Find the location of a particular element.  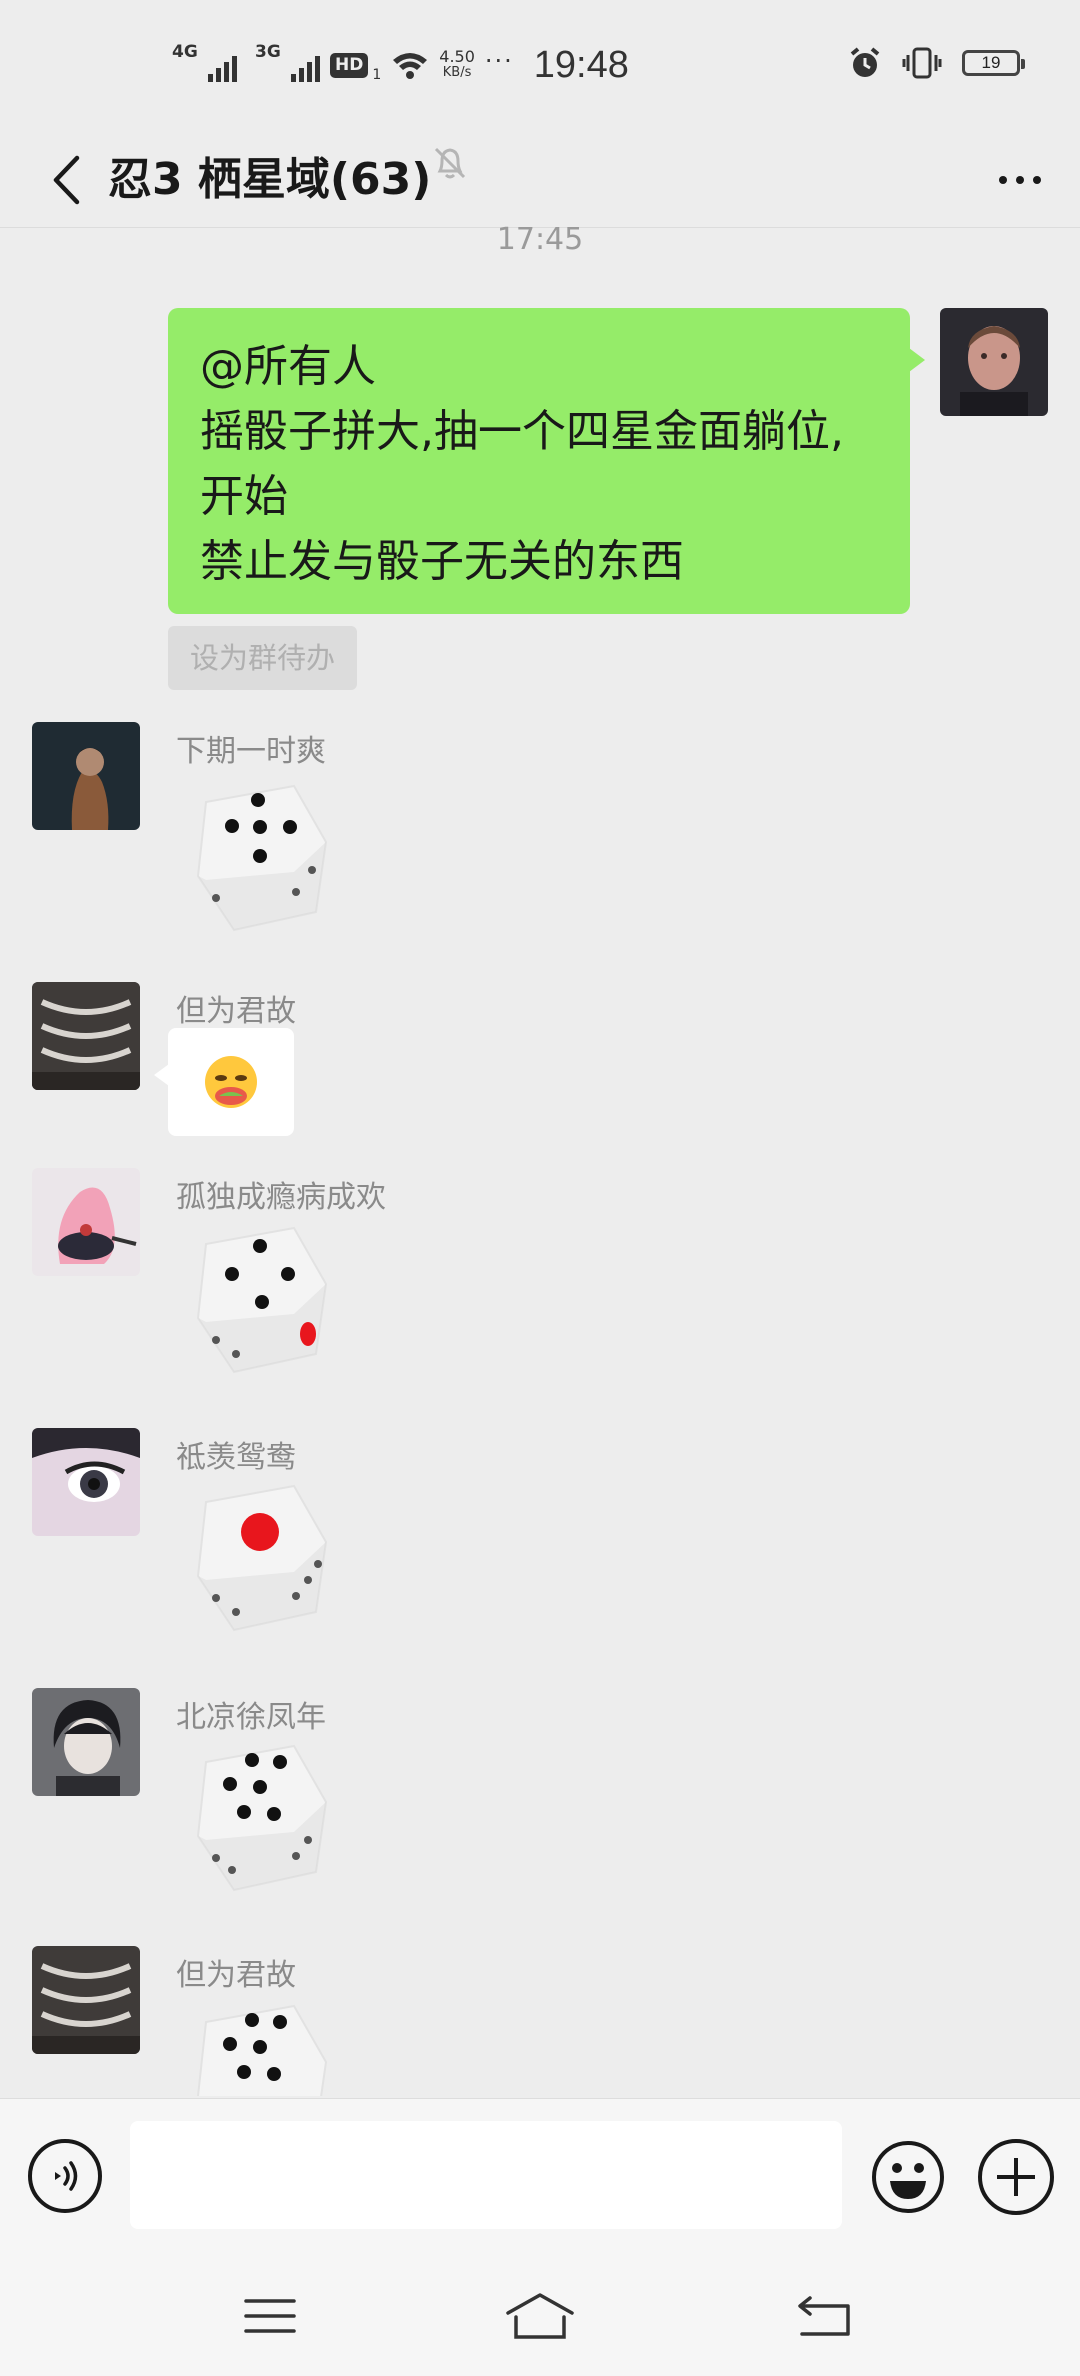

plus-circle-icon is located at coordinates (1016, 2177).